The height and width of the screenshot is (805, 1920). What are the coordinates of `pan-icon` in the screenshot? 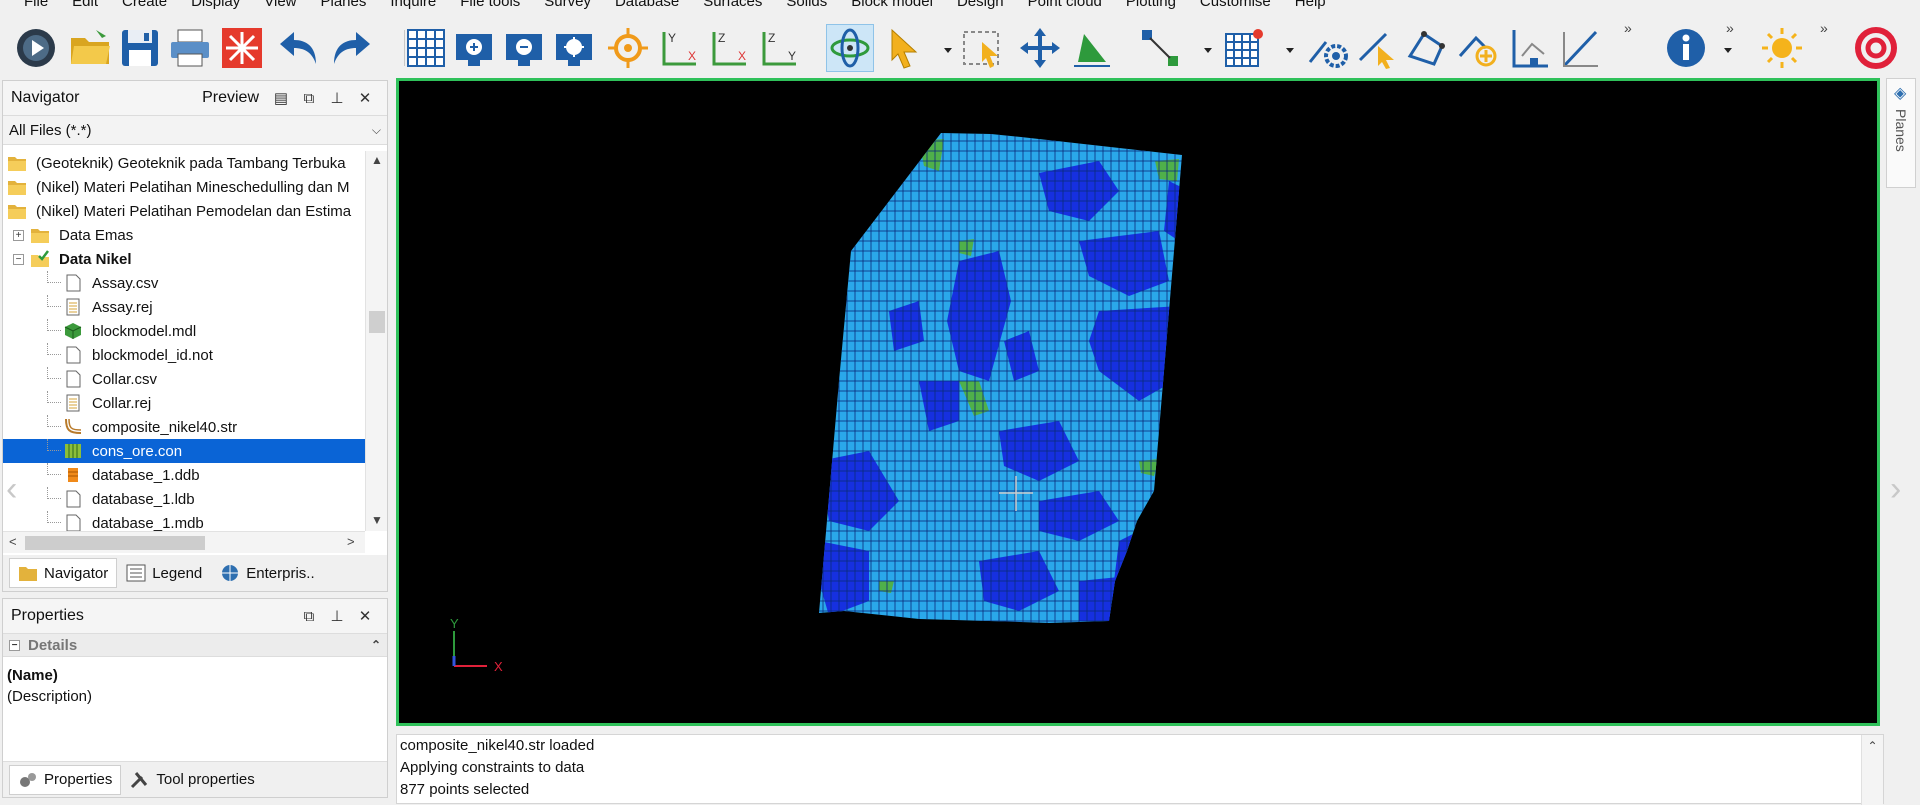 It's located at (1040, 48).